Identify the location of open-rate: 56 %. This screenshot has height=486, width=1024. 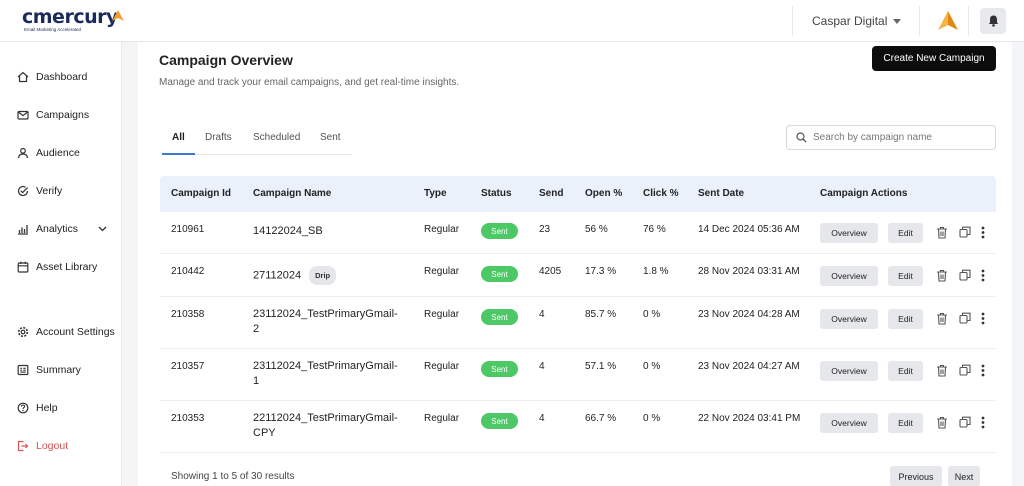
(596, 229).